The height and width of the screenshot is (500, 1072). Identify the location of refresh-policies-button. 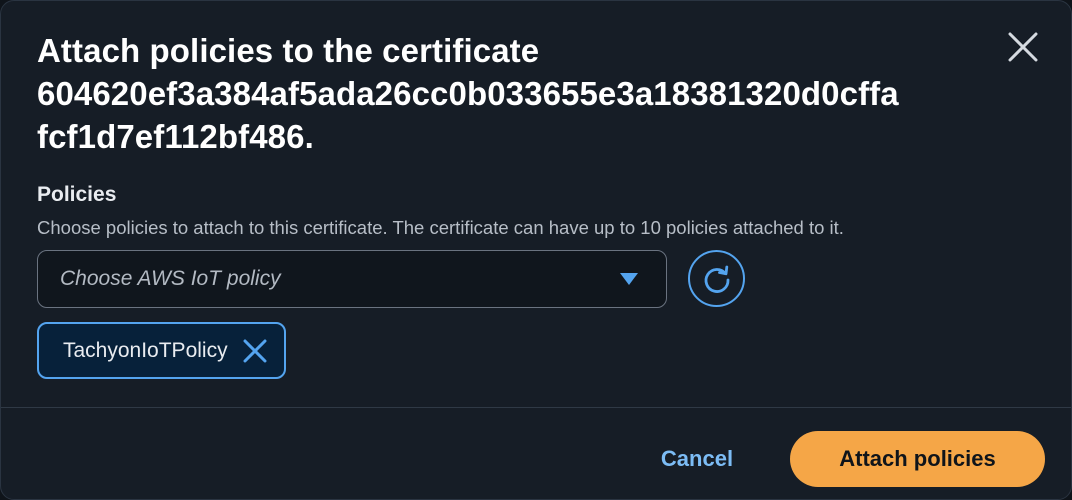
(716, 278).